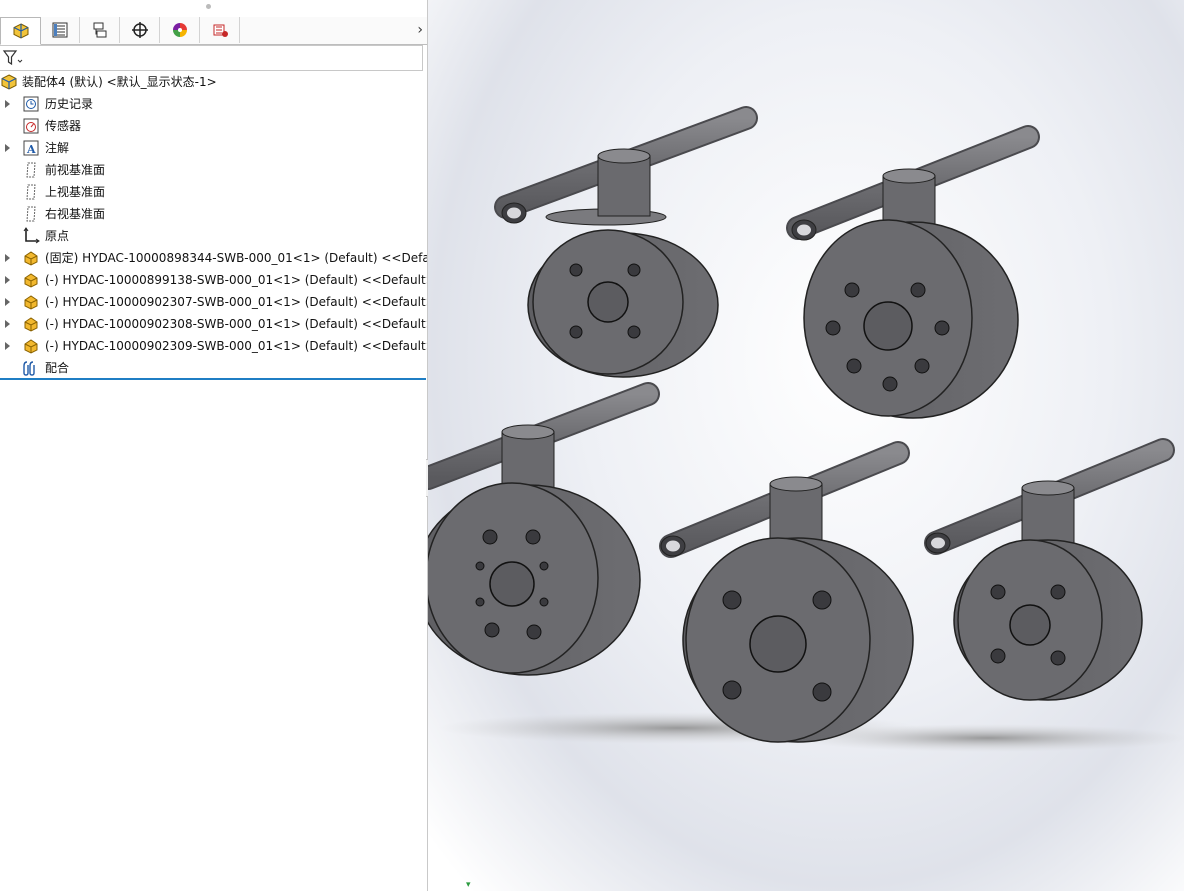  I want to click on tree-item-label: 原点, so click(57, 236).